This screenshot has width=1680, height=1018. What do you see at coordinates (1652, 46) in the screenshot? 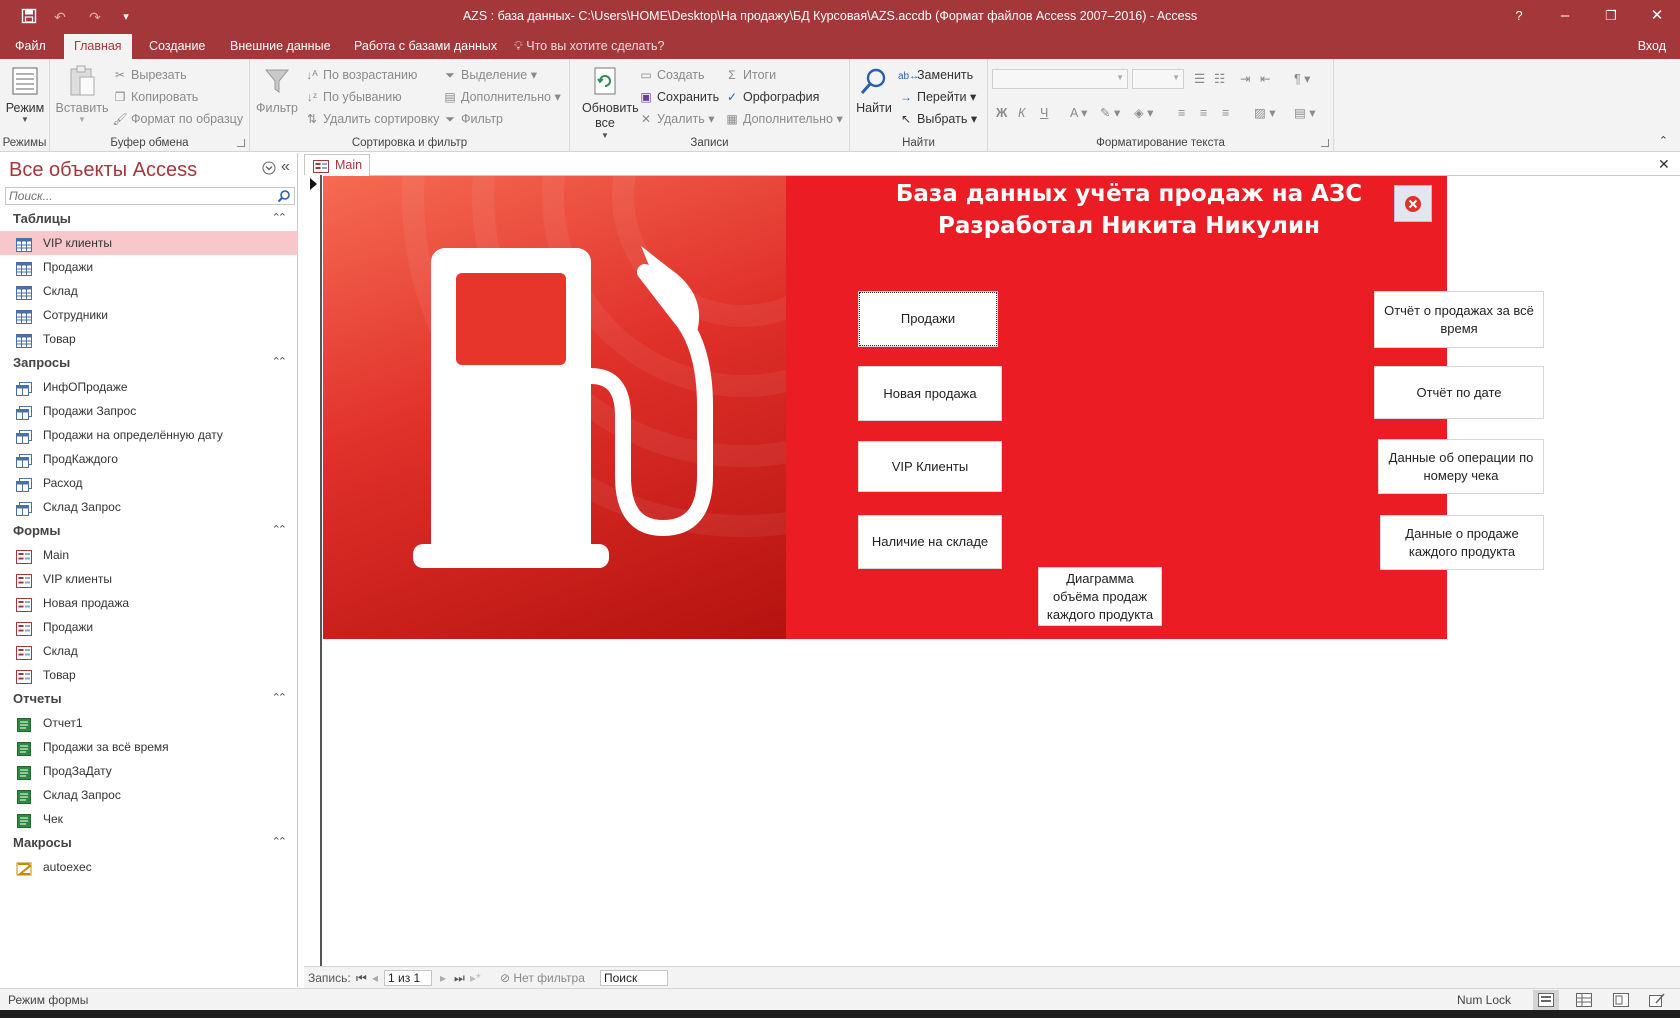
I see `sign-in-link: Вход` at bounding box center [1652, 46].